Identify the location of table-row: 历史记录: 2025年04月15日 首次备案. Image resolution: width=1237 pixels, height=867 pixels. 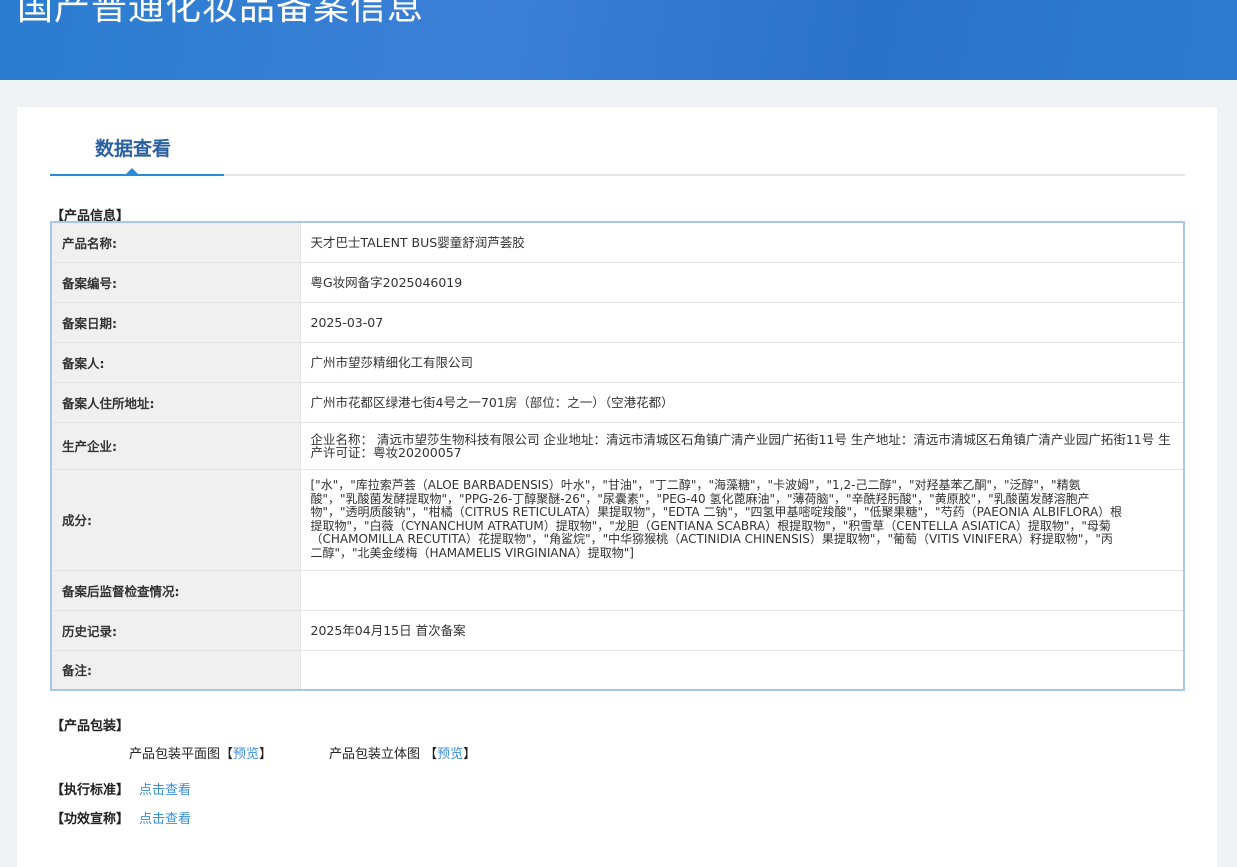
(617, 630).